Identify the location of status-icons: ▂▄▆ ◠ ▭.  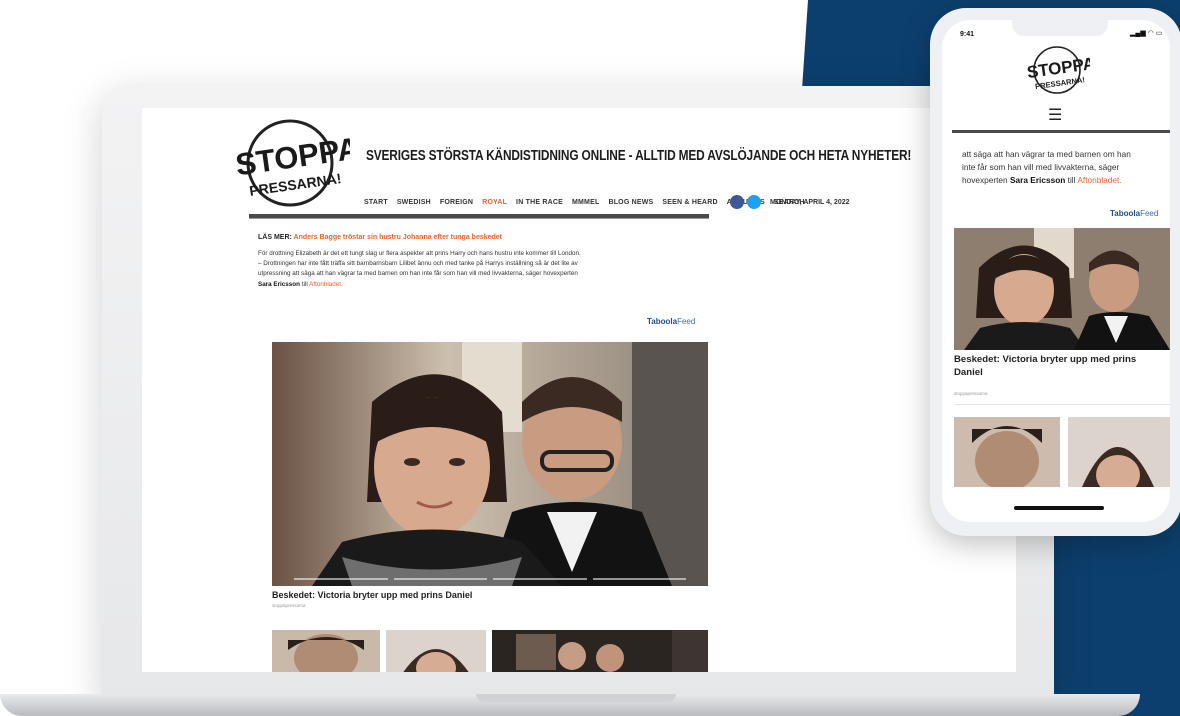
(1146, 33).